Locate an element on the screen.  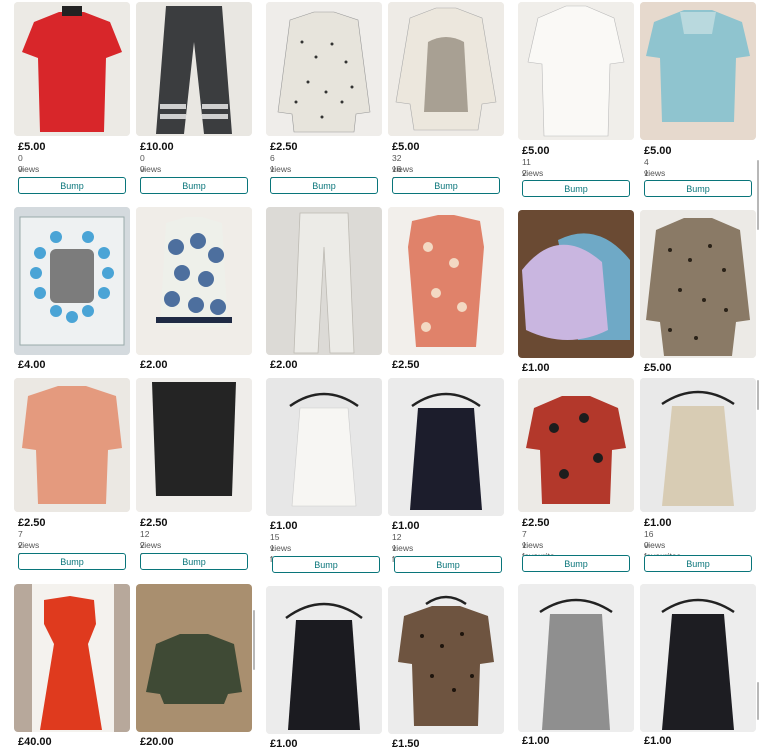
listing-price: £40.00 is located at coordinates (35, 742).